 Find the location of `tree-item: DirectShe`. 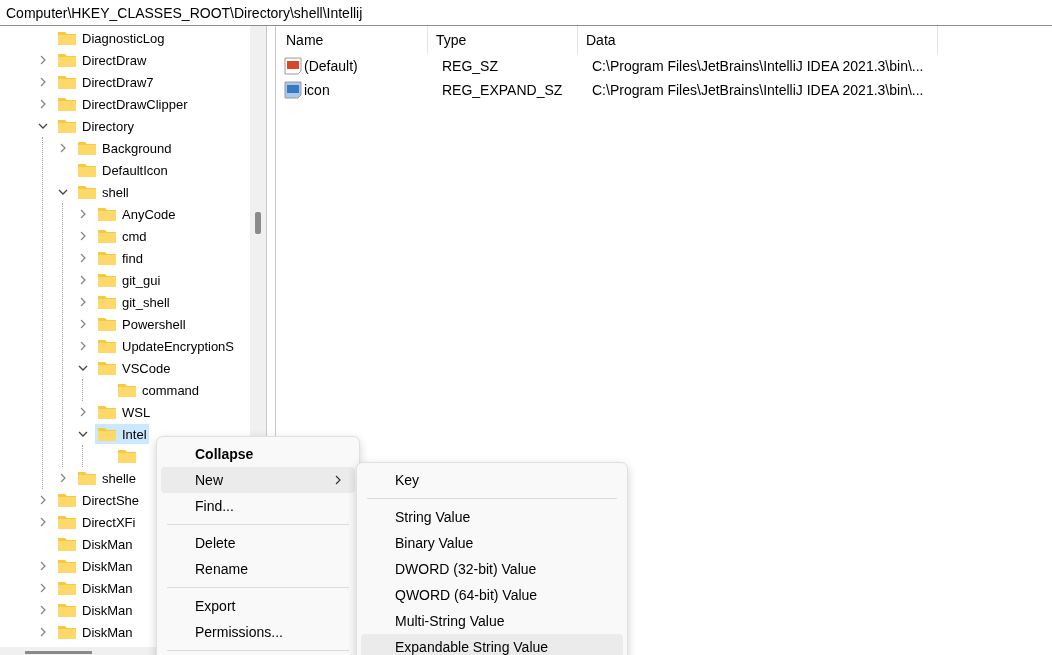

tree-item: DirectShe is located at coordinates (98, 500).